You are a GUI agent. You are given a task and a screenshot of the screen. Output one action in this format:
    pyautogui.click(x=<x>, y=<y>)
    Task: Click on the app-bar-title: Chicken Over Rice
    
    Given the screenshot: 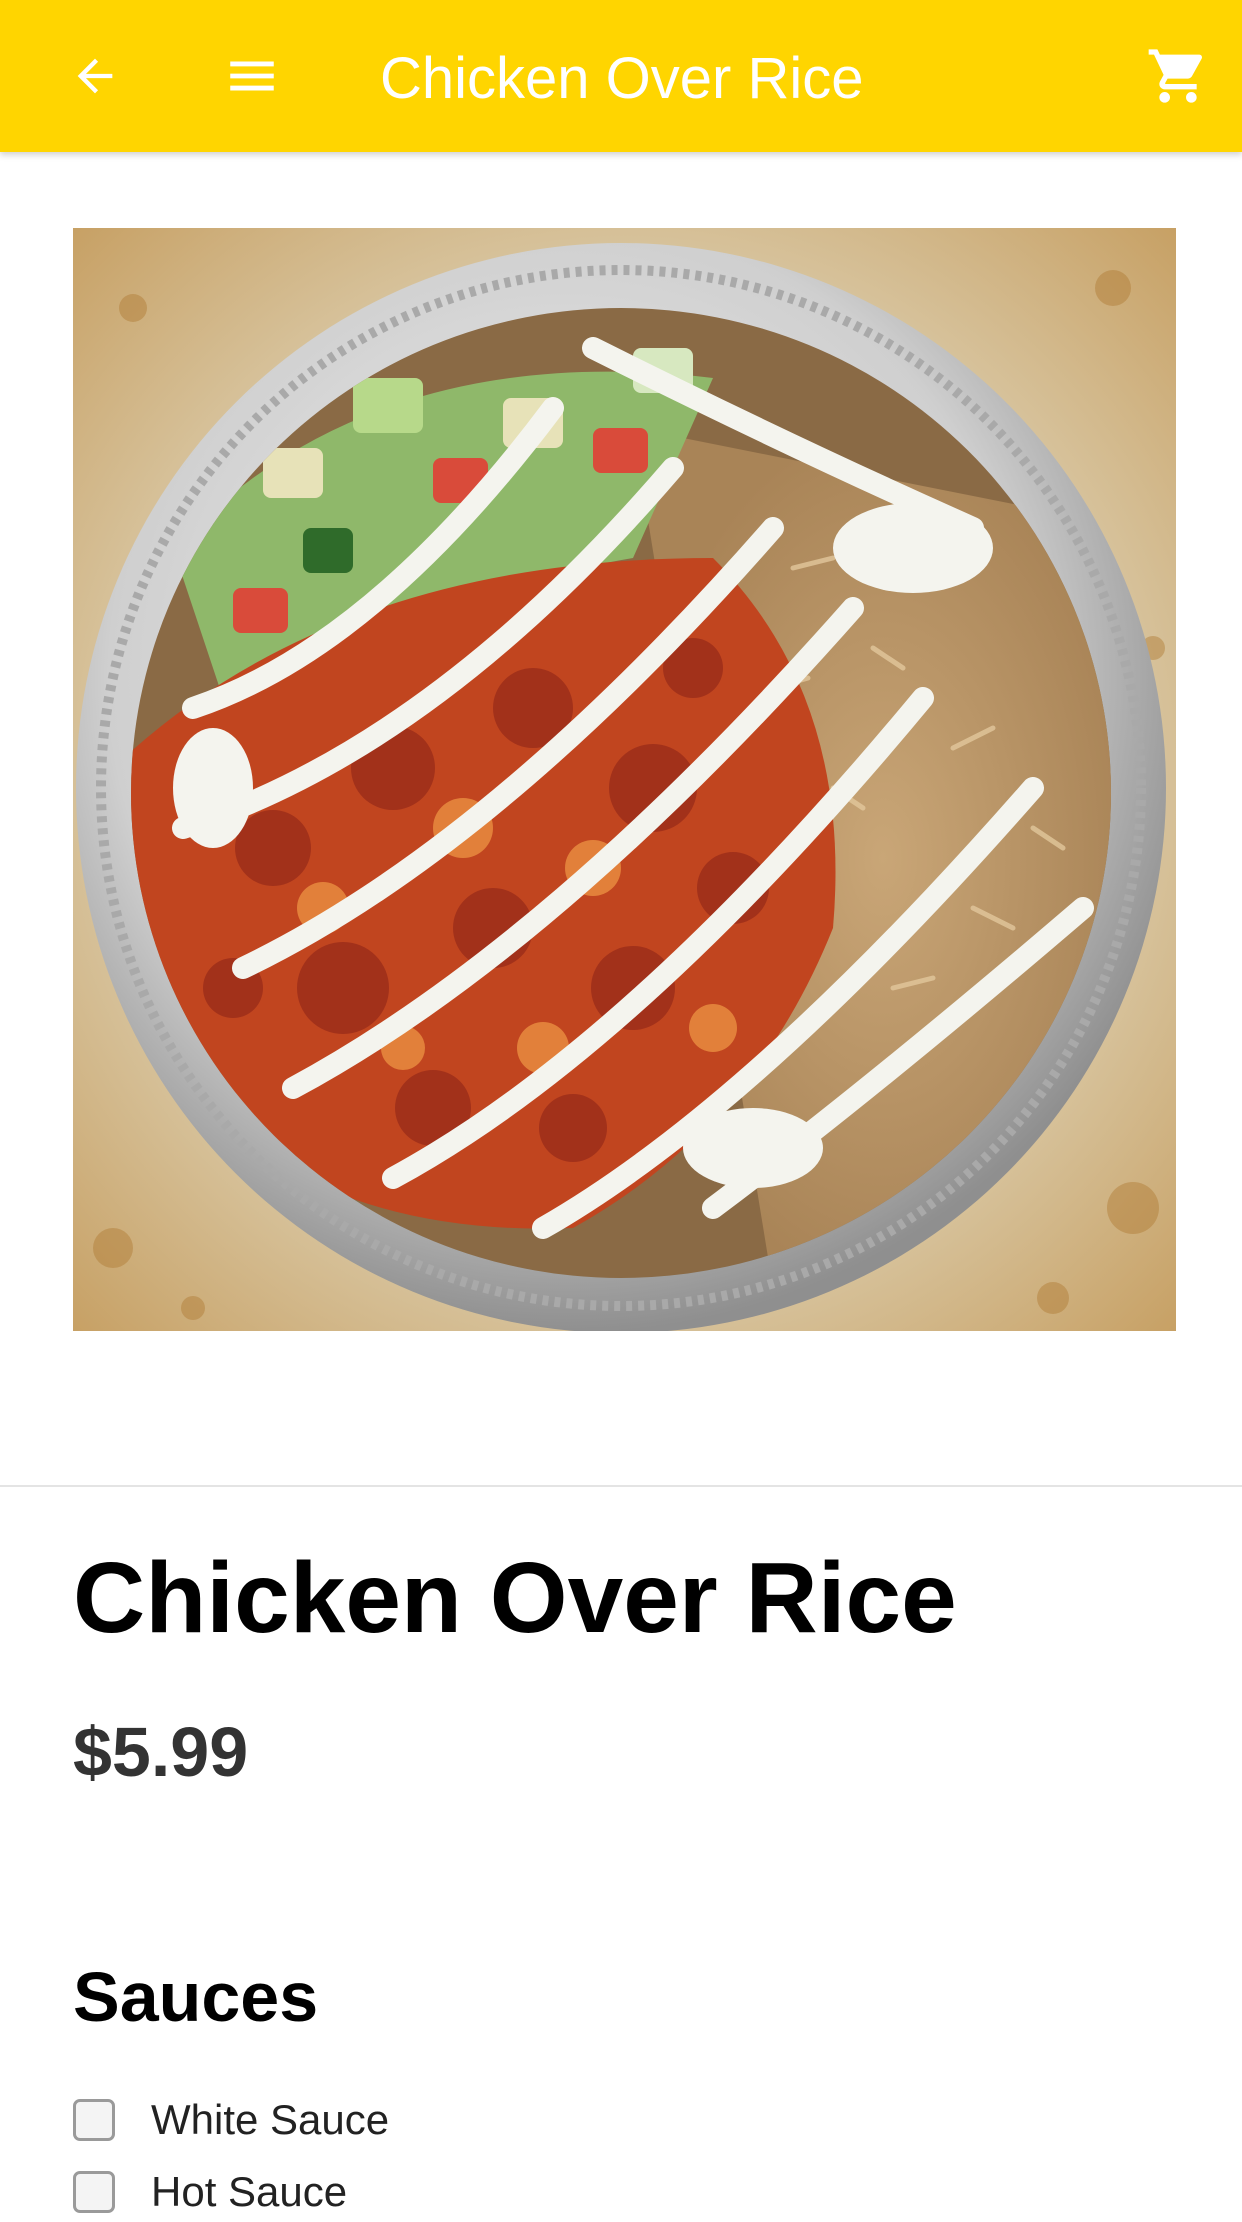 What is the action you would take?
    pyautogui.click(x=622, y=78)
    